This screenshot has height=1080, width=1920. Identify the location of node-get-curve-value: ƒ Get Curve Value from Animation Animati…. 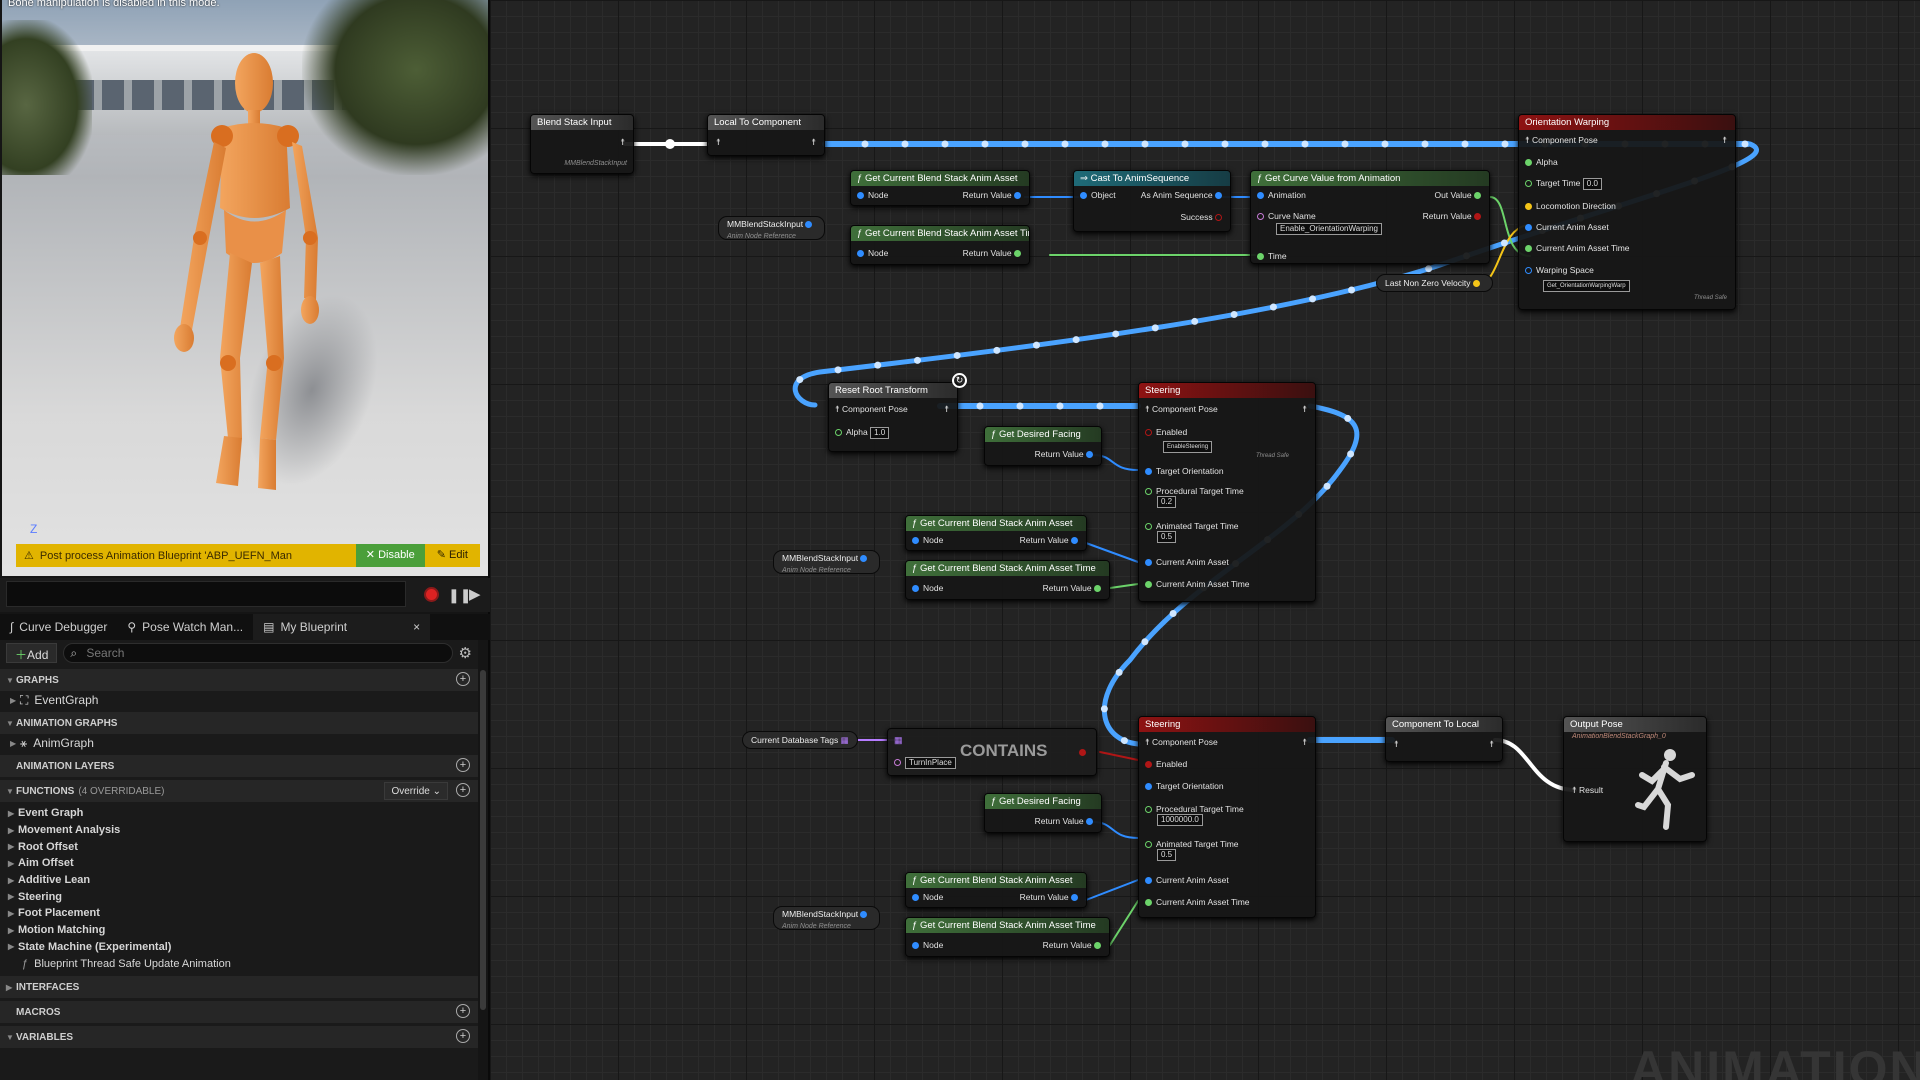
(1370, 217).